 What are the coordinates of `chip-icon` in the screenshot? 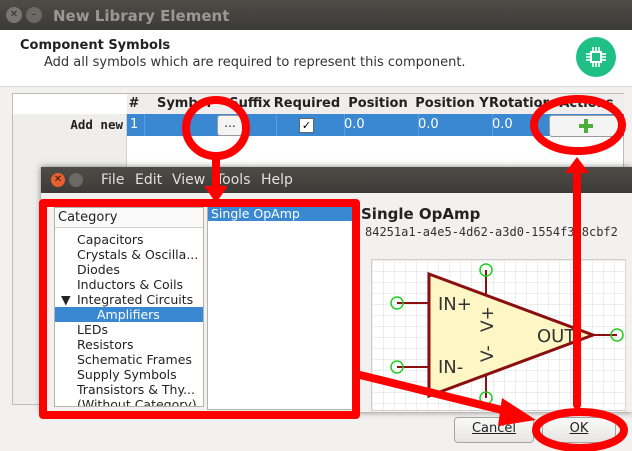 It's located at (596, 57).